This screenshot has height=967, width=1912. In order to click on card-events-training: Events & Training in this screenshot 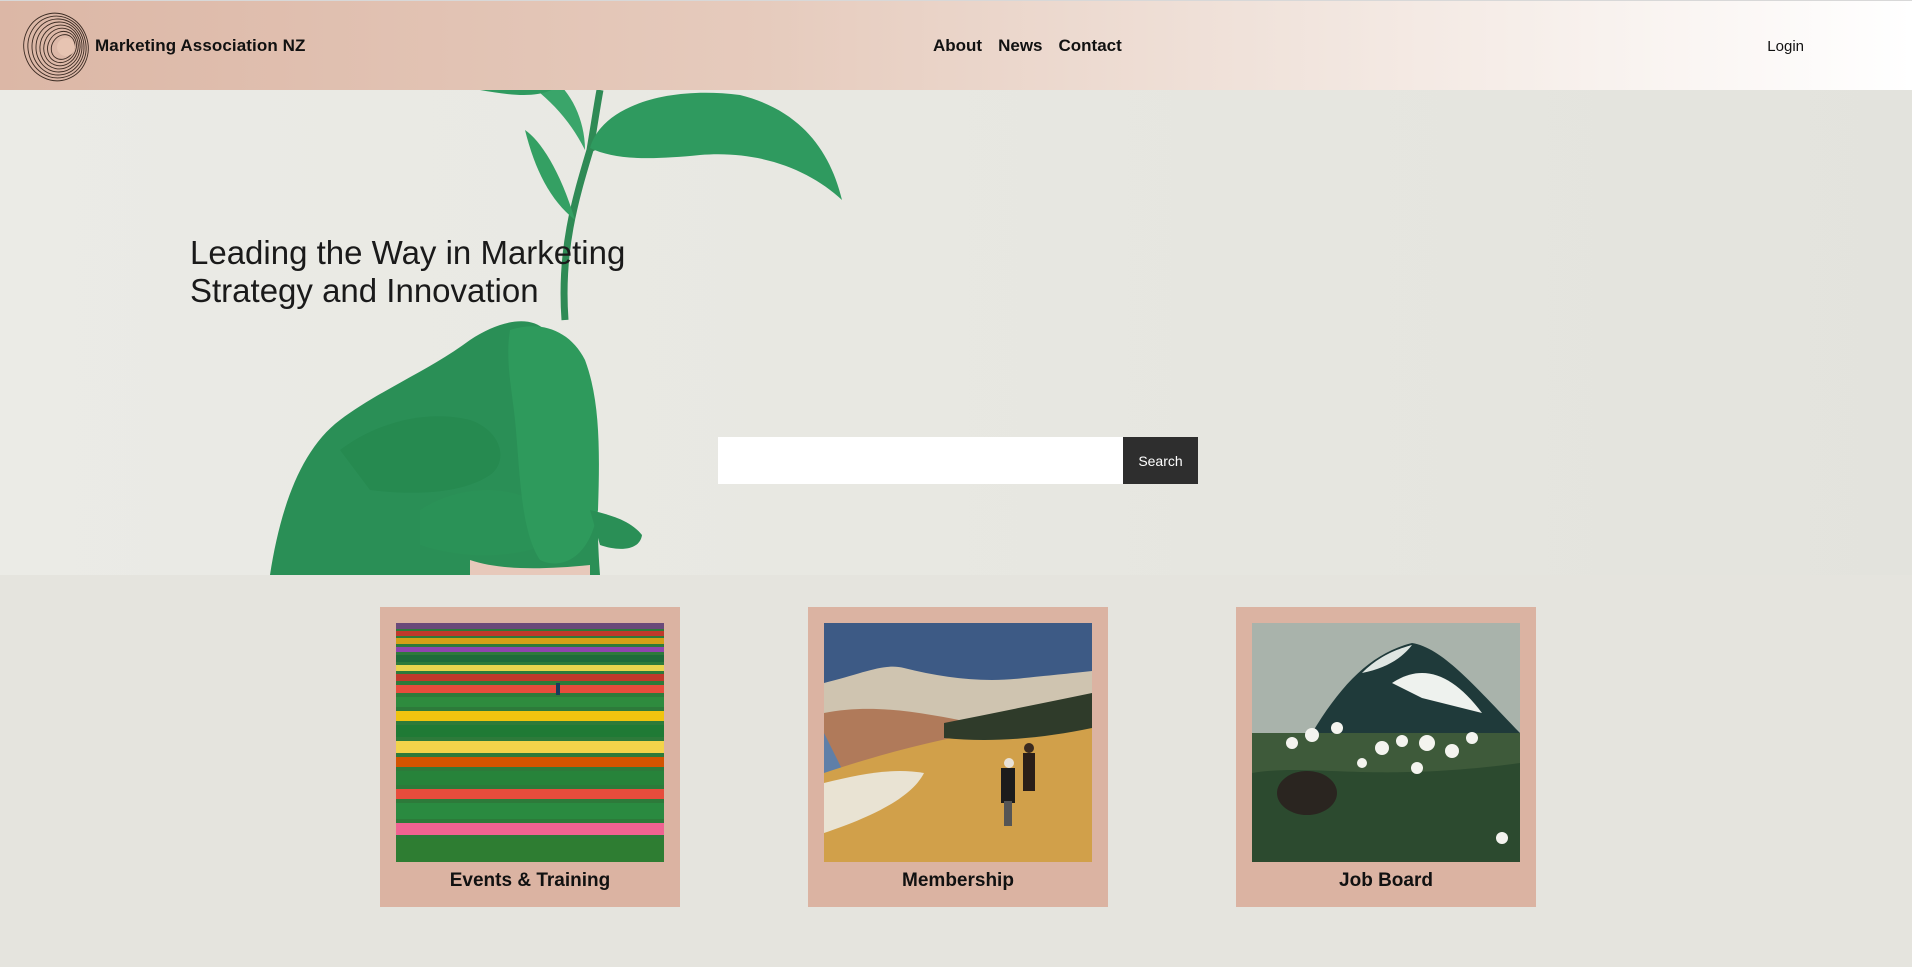, I will do `click(530, 757)`.